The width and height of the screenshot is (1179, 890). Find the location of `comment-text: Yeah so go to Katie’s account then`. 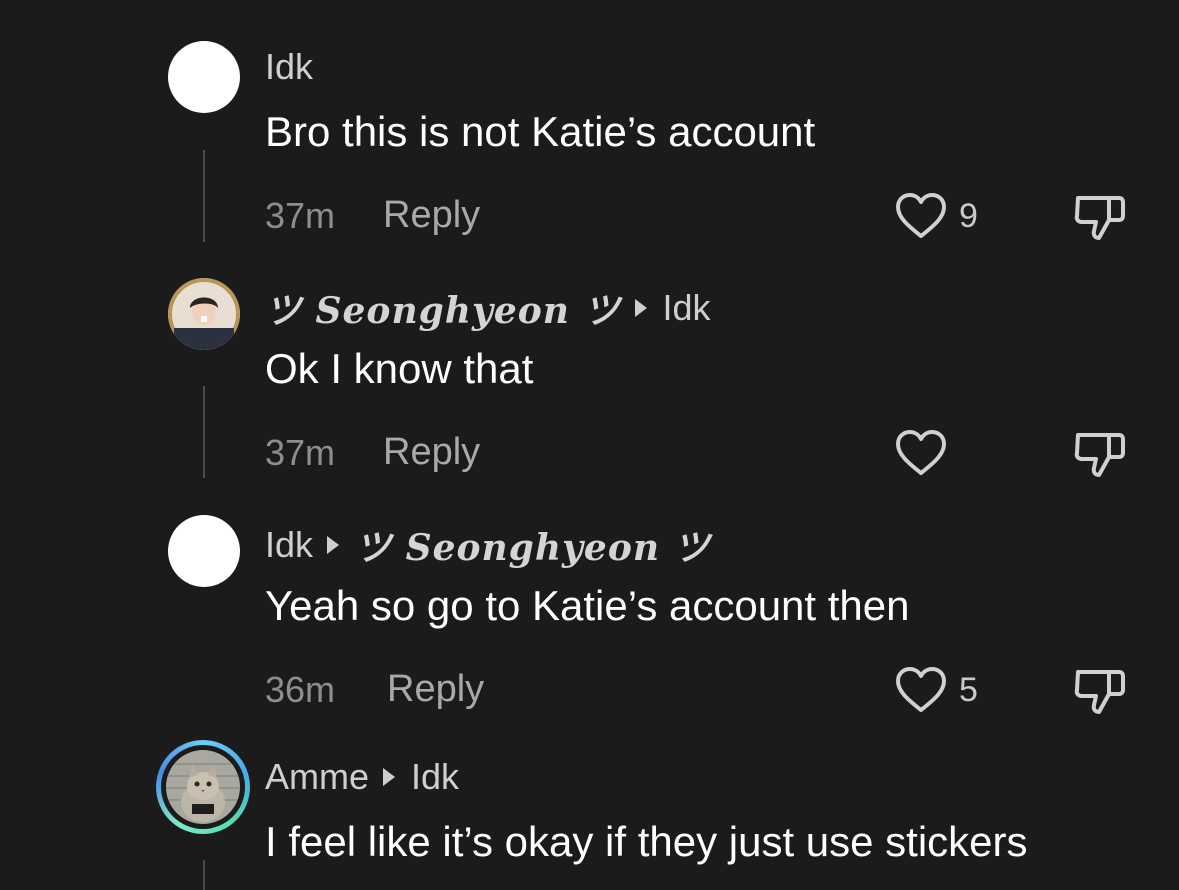

comment-text: Yeah so go to Katie’s account then is located at coordinates (587, 605).